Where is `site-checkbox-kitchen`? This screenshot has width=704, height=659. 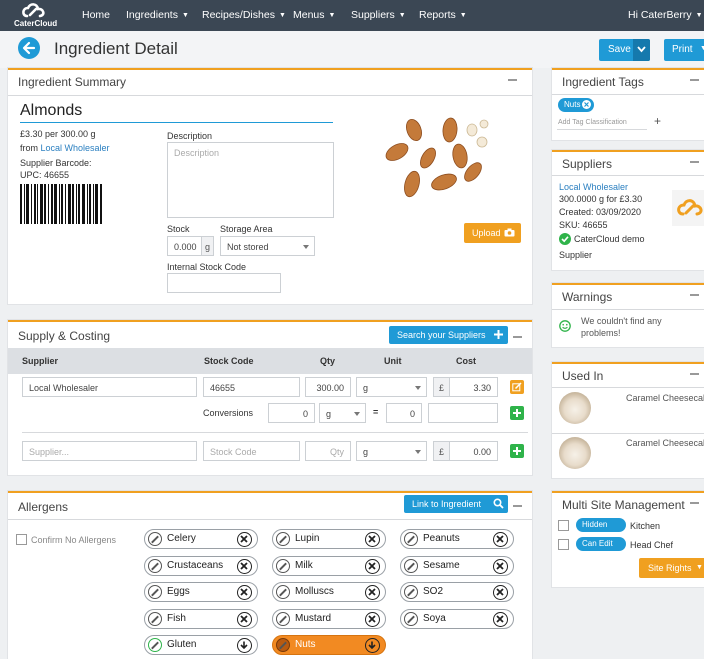
site-checkbox-kitchen is located at coordinates (563, 525).